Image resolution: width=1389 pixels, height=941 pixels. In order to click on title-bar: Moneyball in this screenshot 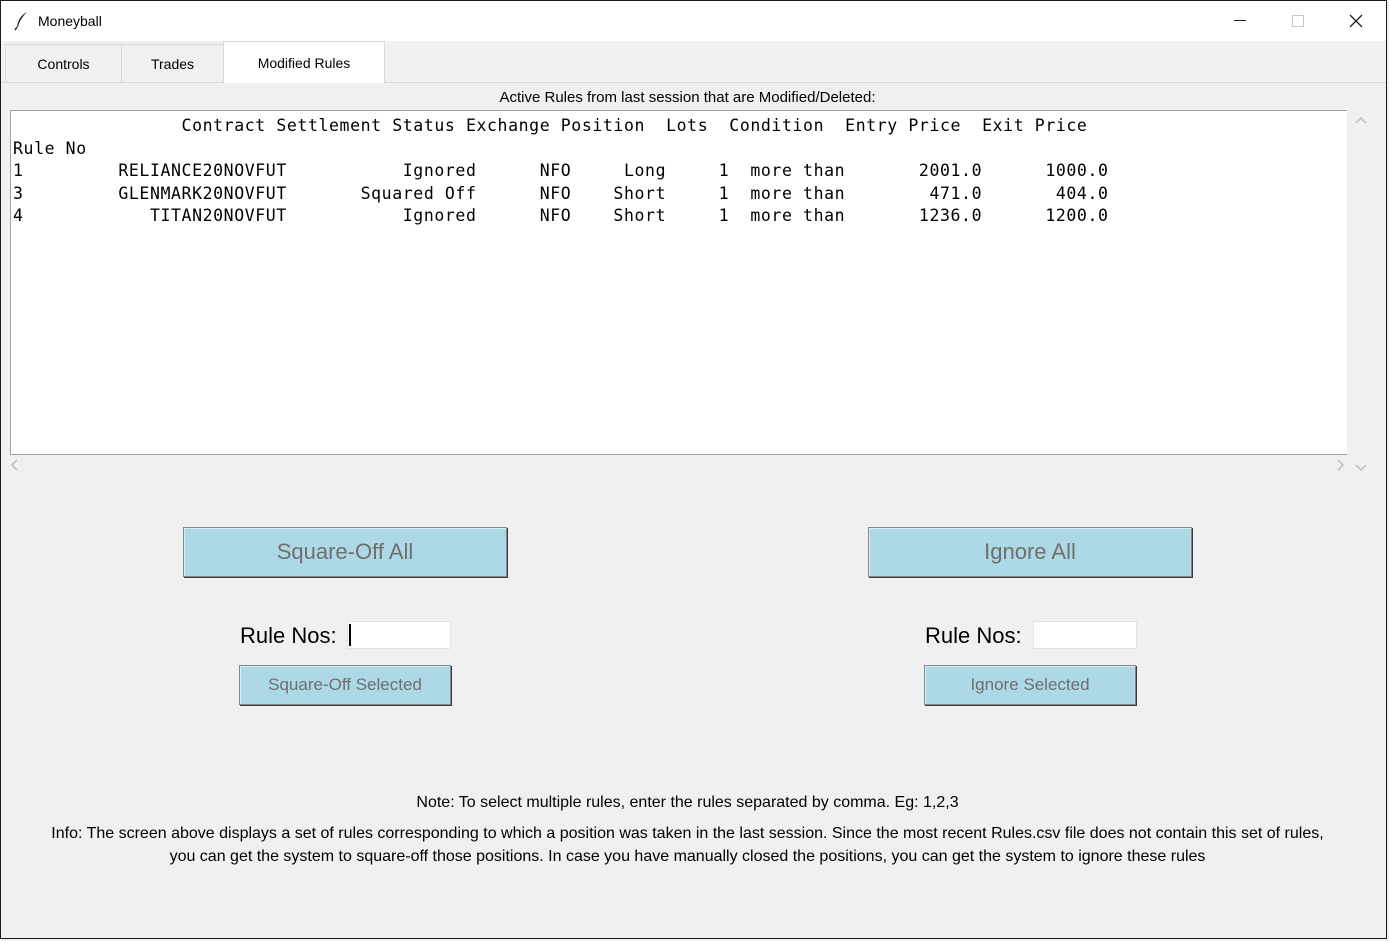, I will do `click(693, 21)`.